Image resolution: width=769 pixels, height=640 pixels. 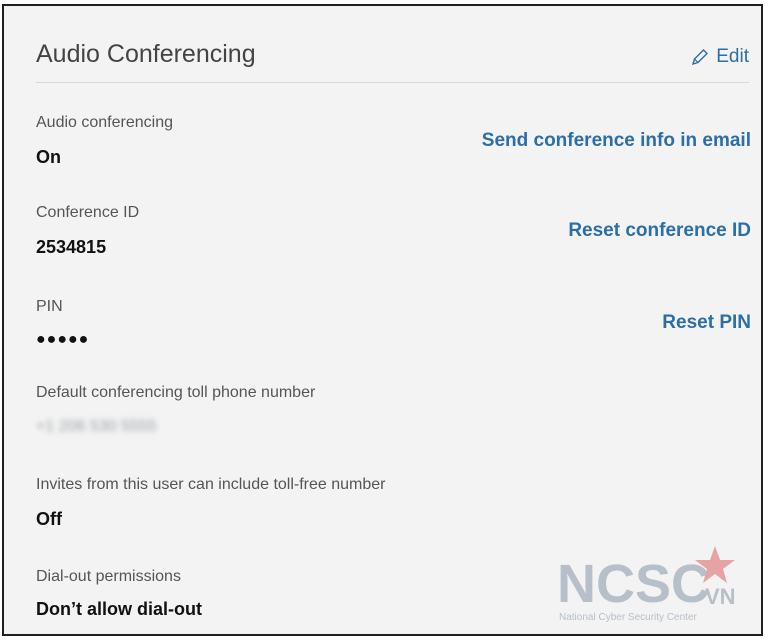 What do you see at coordinates (176, 392) in the screenshot?
I see `toll-number-label: Default conferencing toll phone number` at bounding box center [176, 392].